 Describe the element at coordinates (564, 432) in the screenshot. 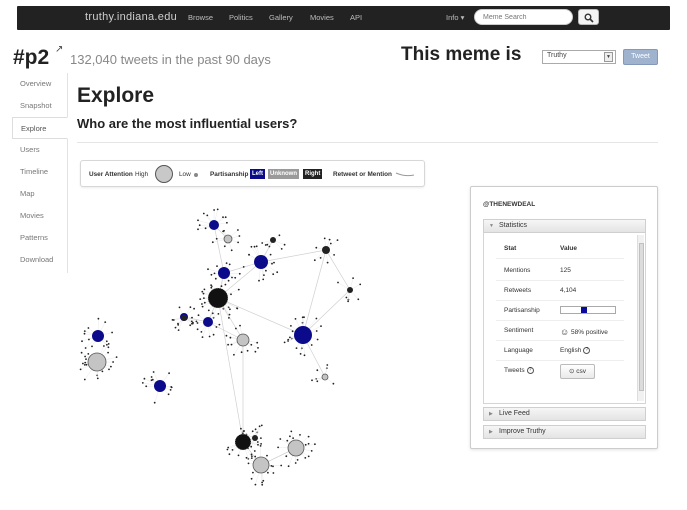

I see `tab-improve-truthy: ▶ Improve Truthy` at that location.